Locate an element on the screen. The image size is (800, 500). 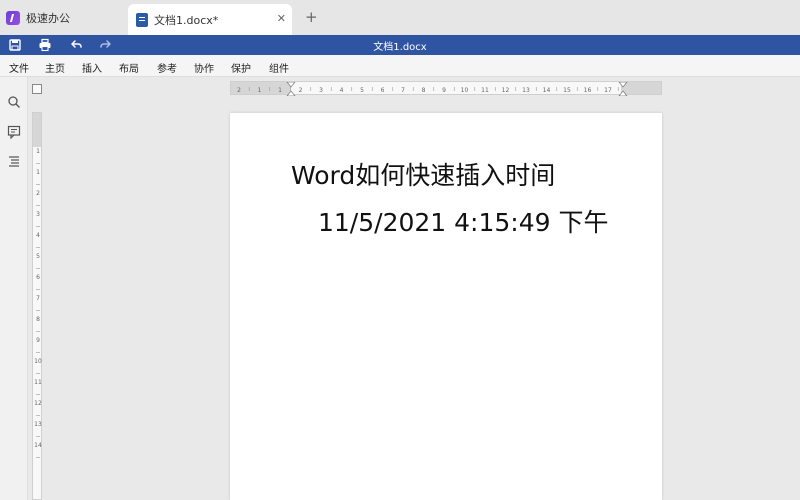
left-indent-marker is located at coordinates (291, 89).